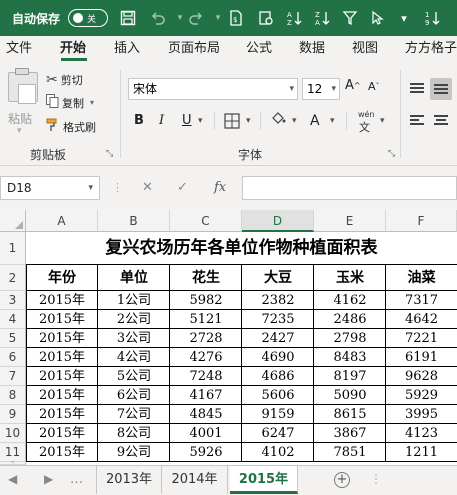  What do you see at coordinates (342, 480) in the screenshot?
I see `add-sheet-button: +` at bounding box center [342, 480].